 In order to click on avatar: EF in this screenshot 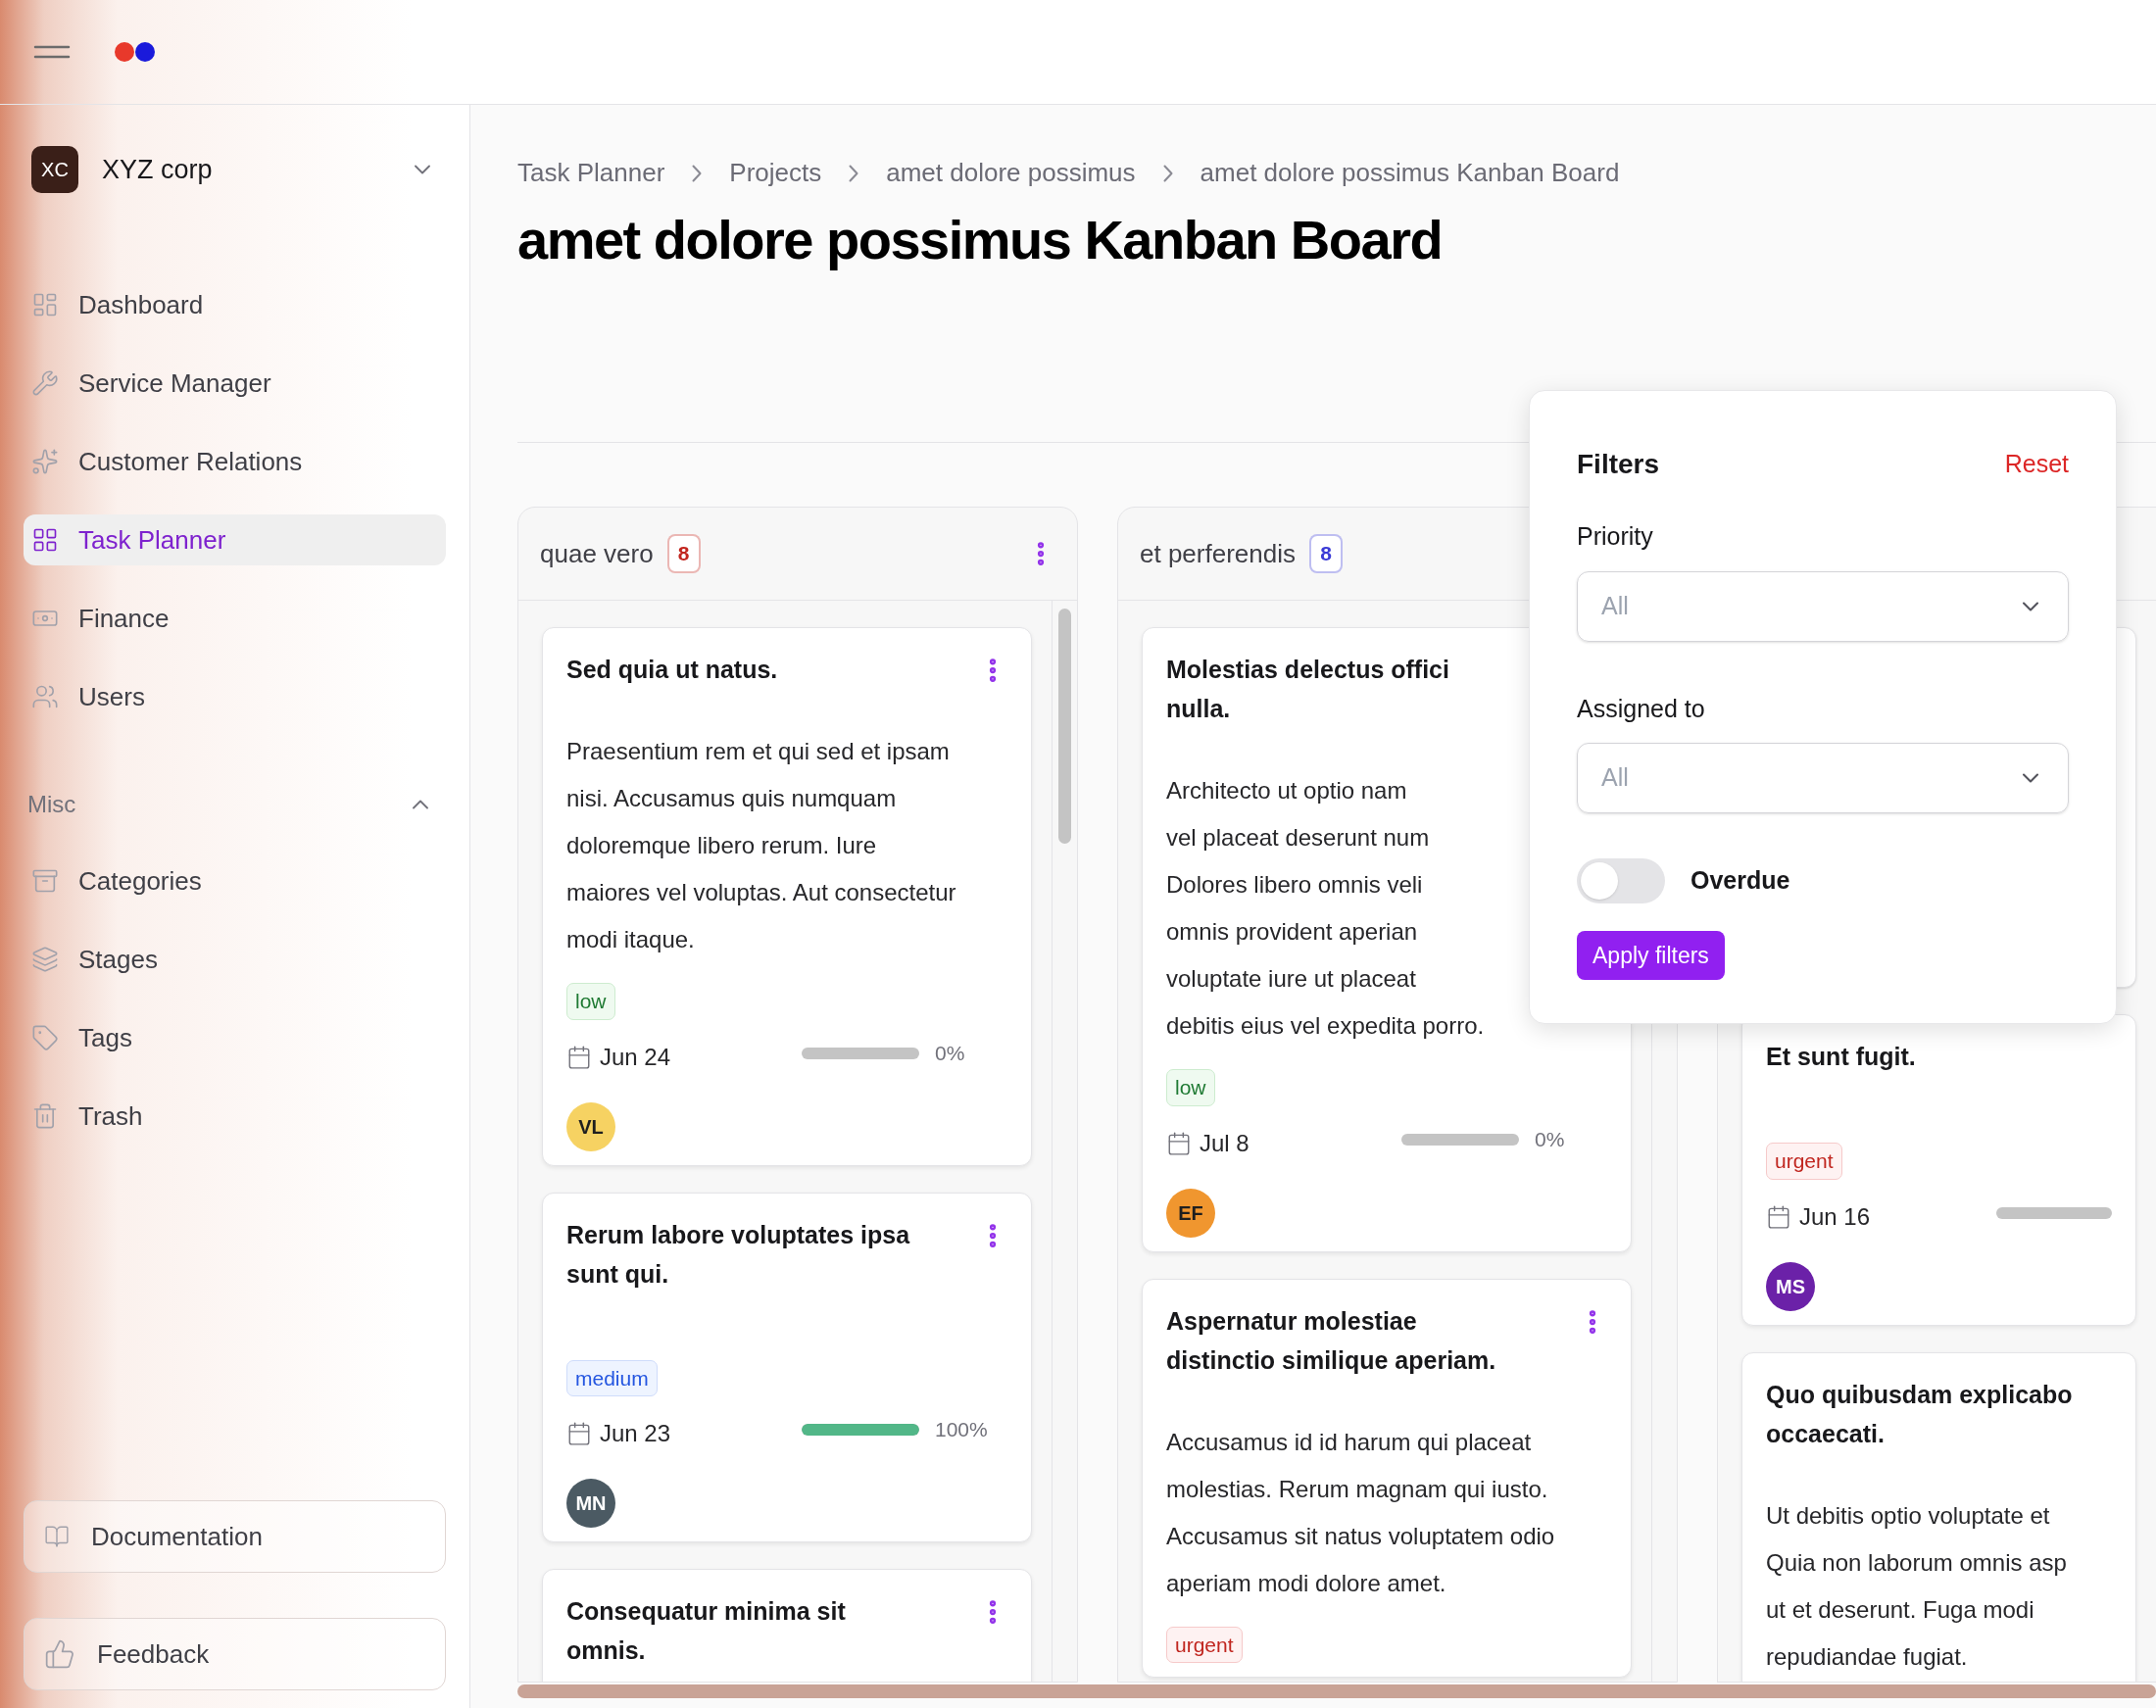, I will do `click(1190, 1213)`.